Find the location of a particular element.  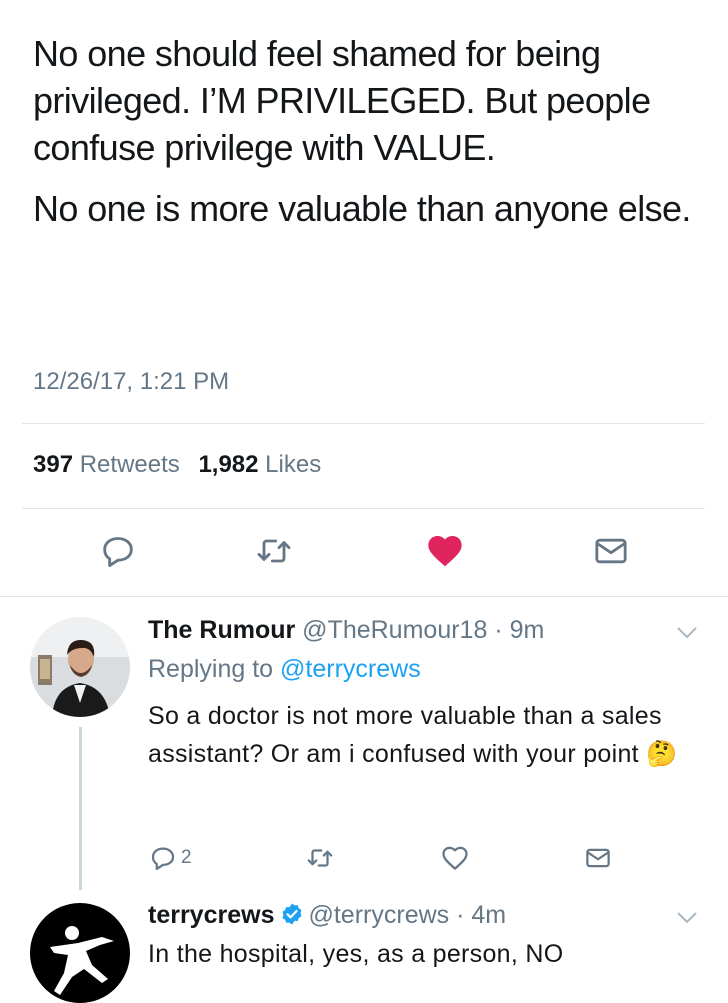

reply-button is located at coordinates (118, 551).